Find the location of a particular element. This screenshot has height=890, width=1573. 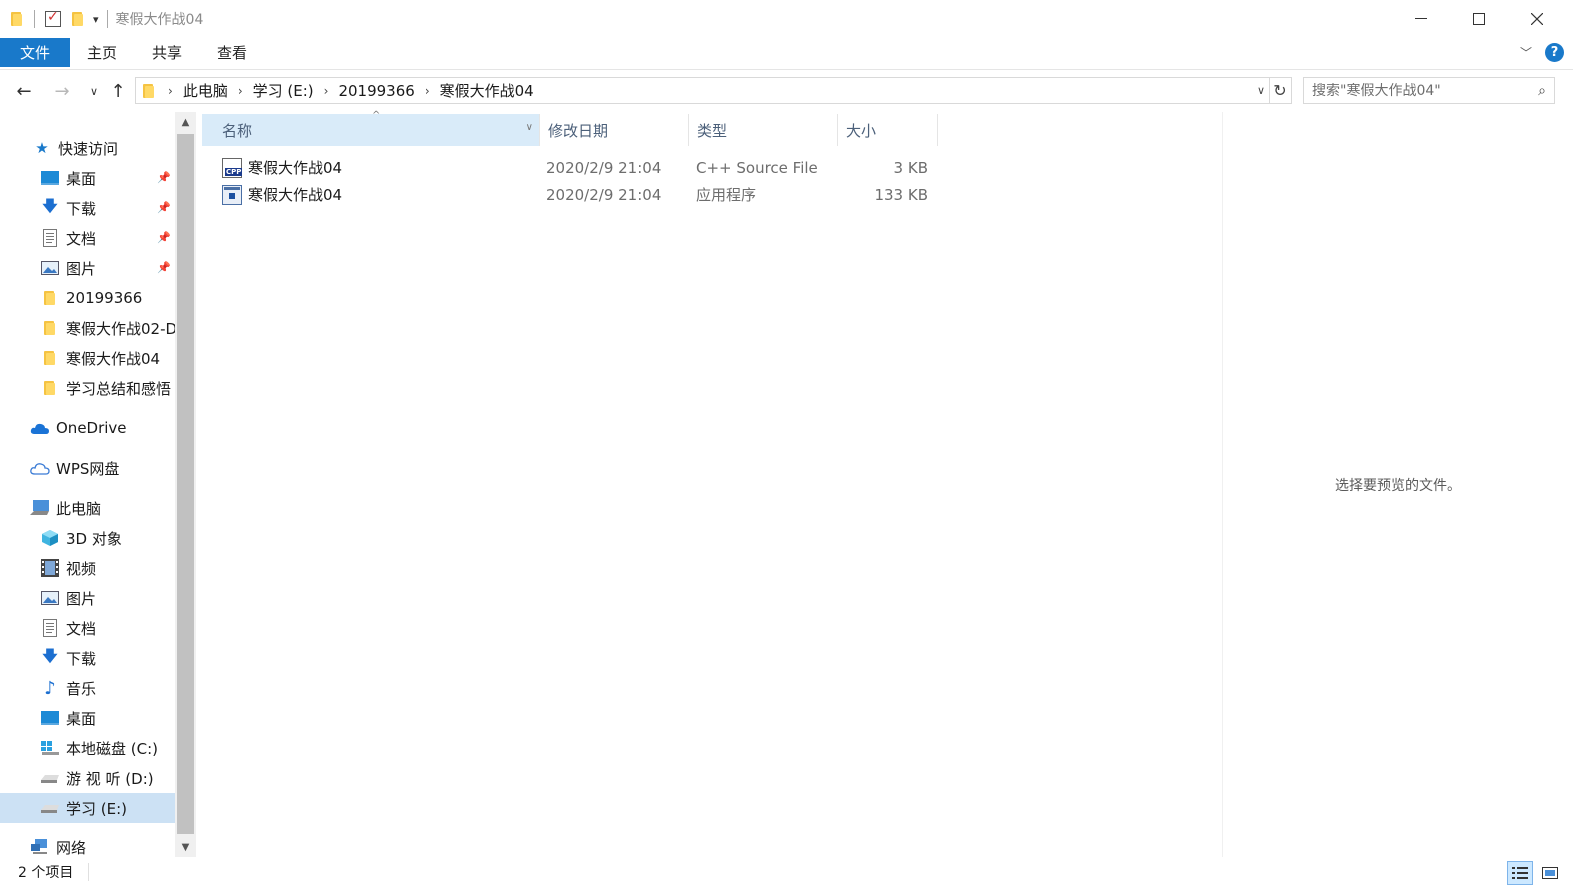

refresh-icon: ↻ is located at coordinates (1280, 90).